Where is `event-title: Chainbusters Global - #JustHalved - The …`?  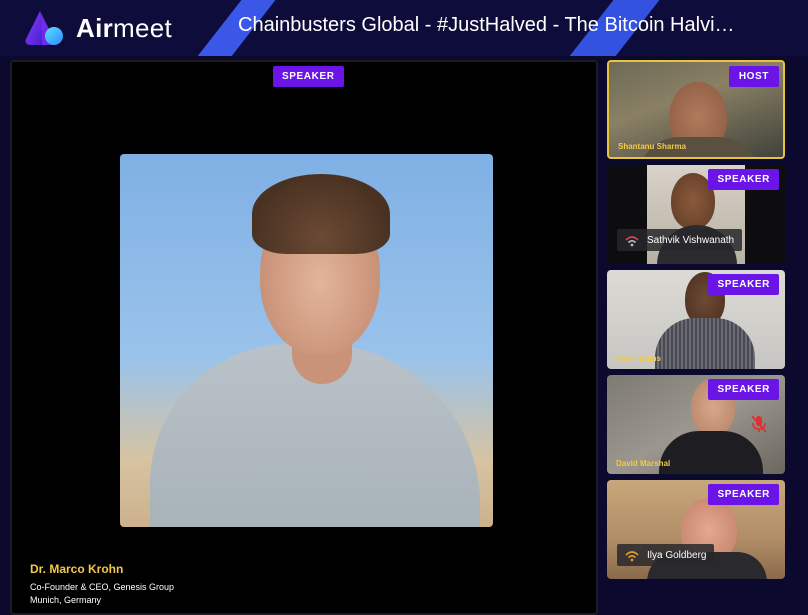
event-title: Chainbusters Global - #JustHalved - The … is located at coordinates (486, 25).